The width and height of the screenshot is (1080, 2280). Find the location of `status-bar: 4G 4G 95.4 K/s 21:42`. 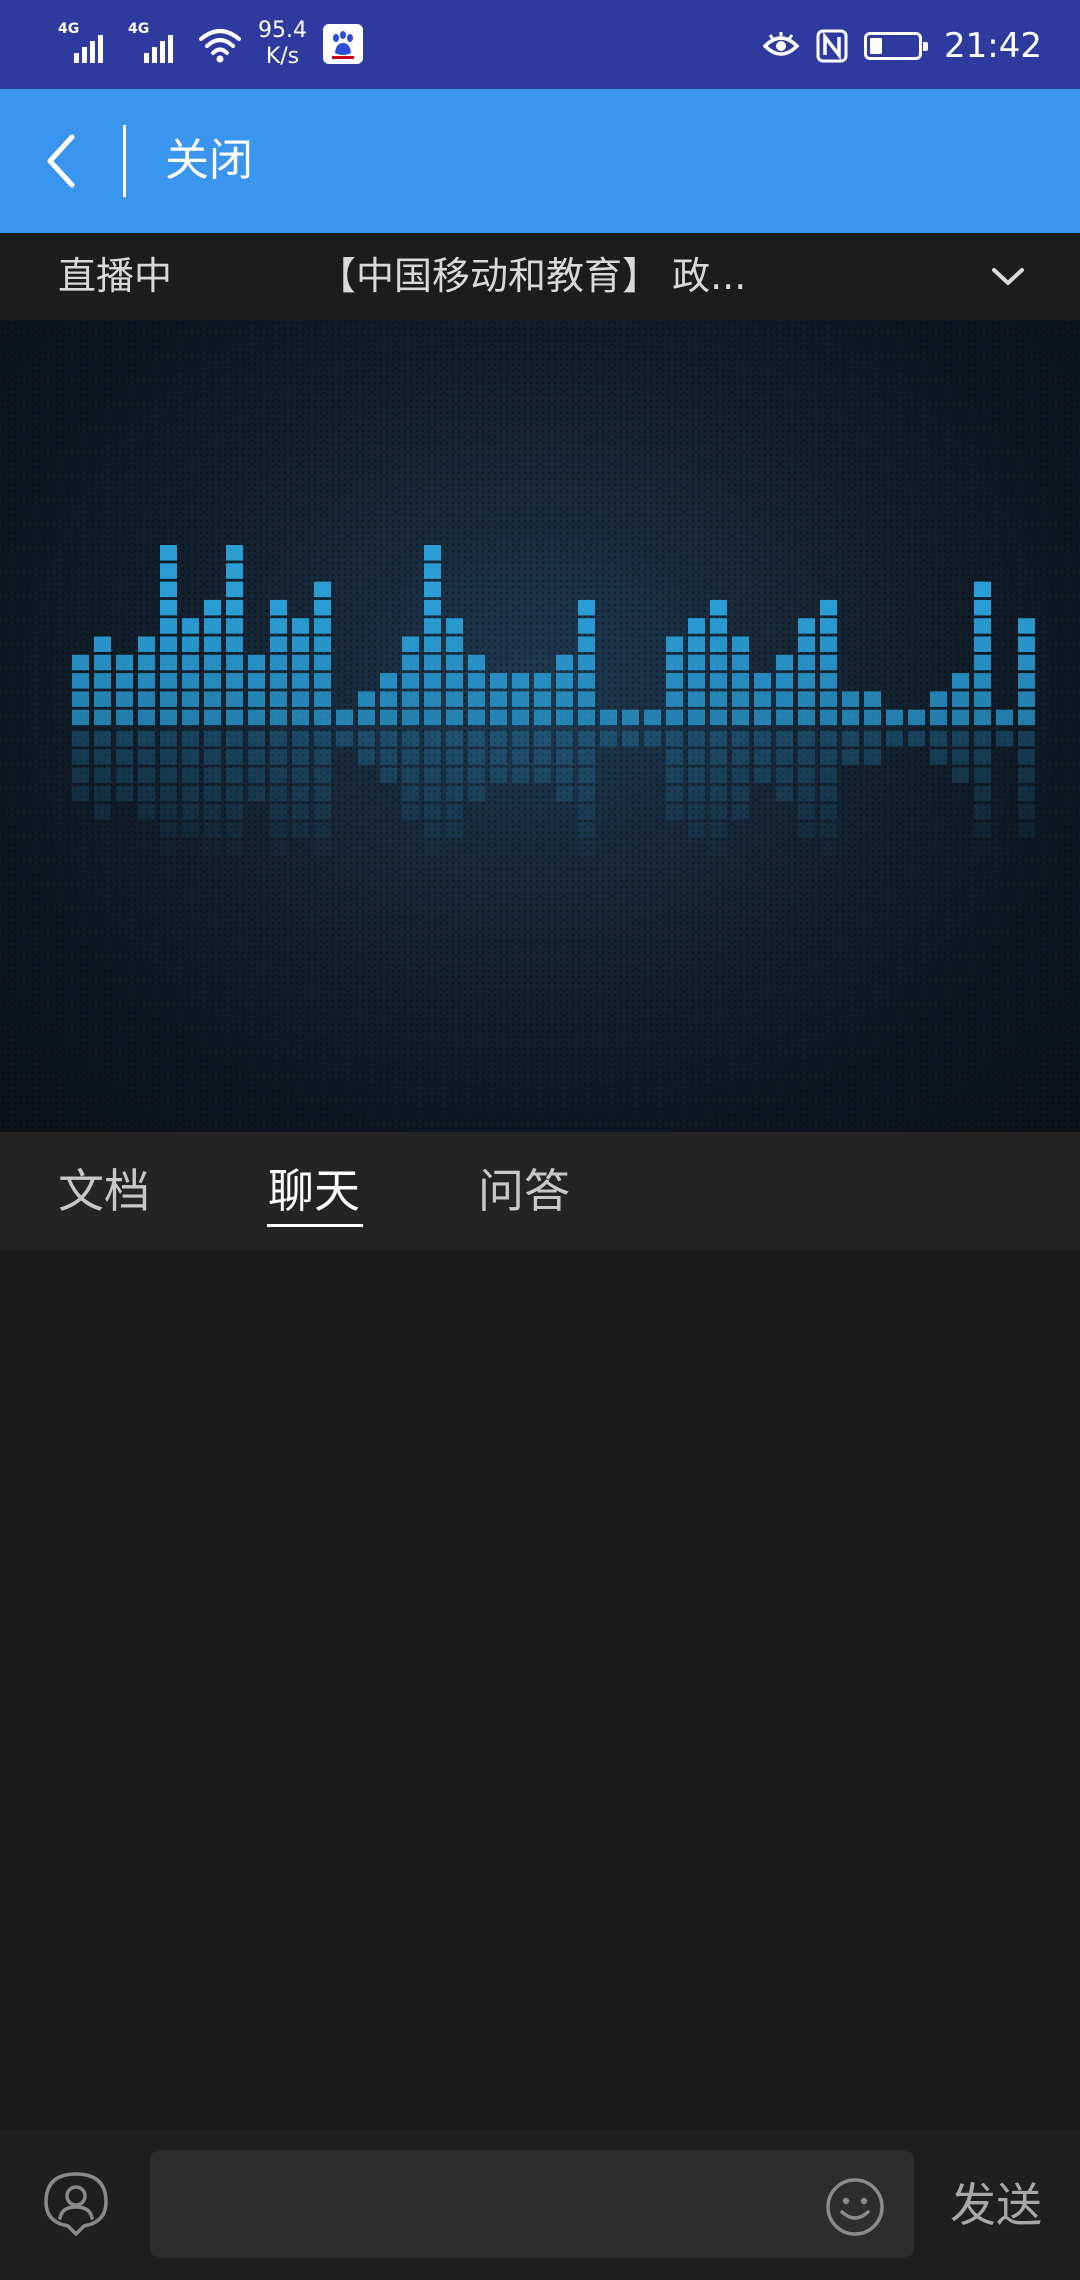

status-bar: 4G 4G 95.4 K/s 21:42 is located at coordinates (540, 44).